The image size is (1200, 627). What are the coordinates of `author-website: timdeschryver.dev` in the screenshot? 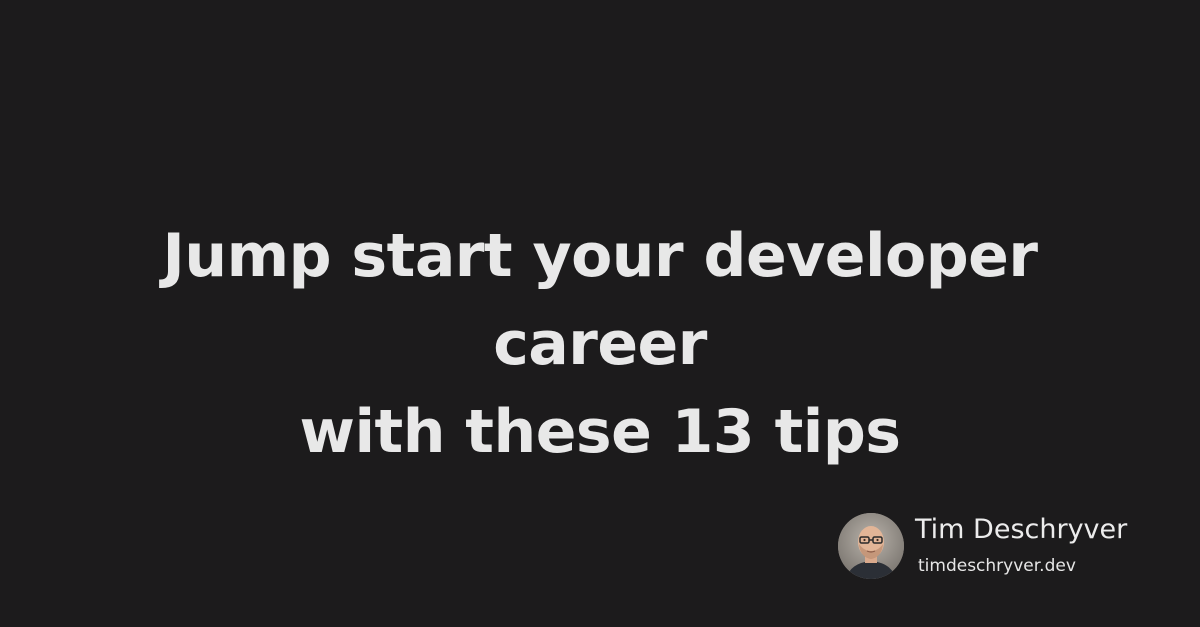 It's located at (997, 566).